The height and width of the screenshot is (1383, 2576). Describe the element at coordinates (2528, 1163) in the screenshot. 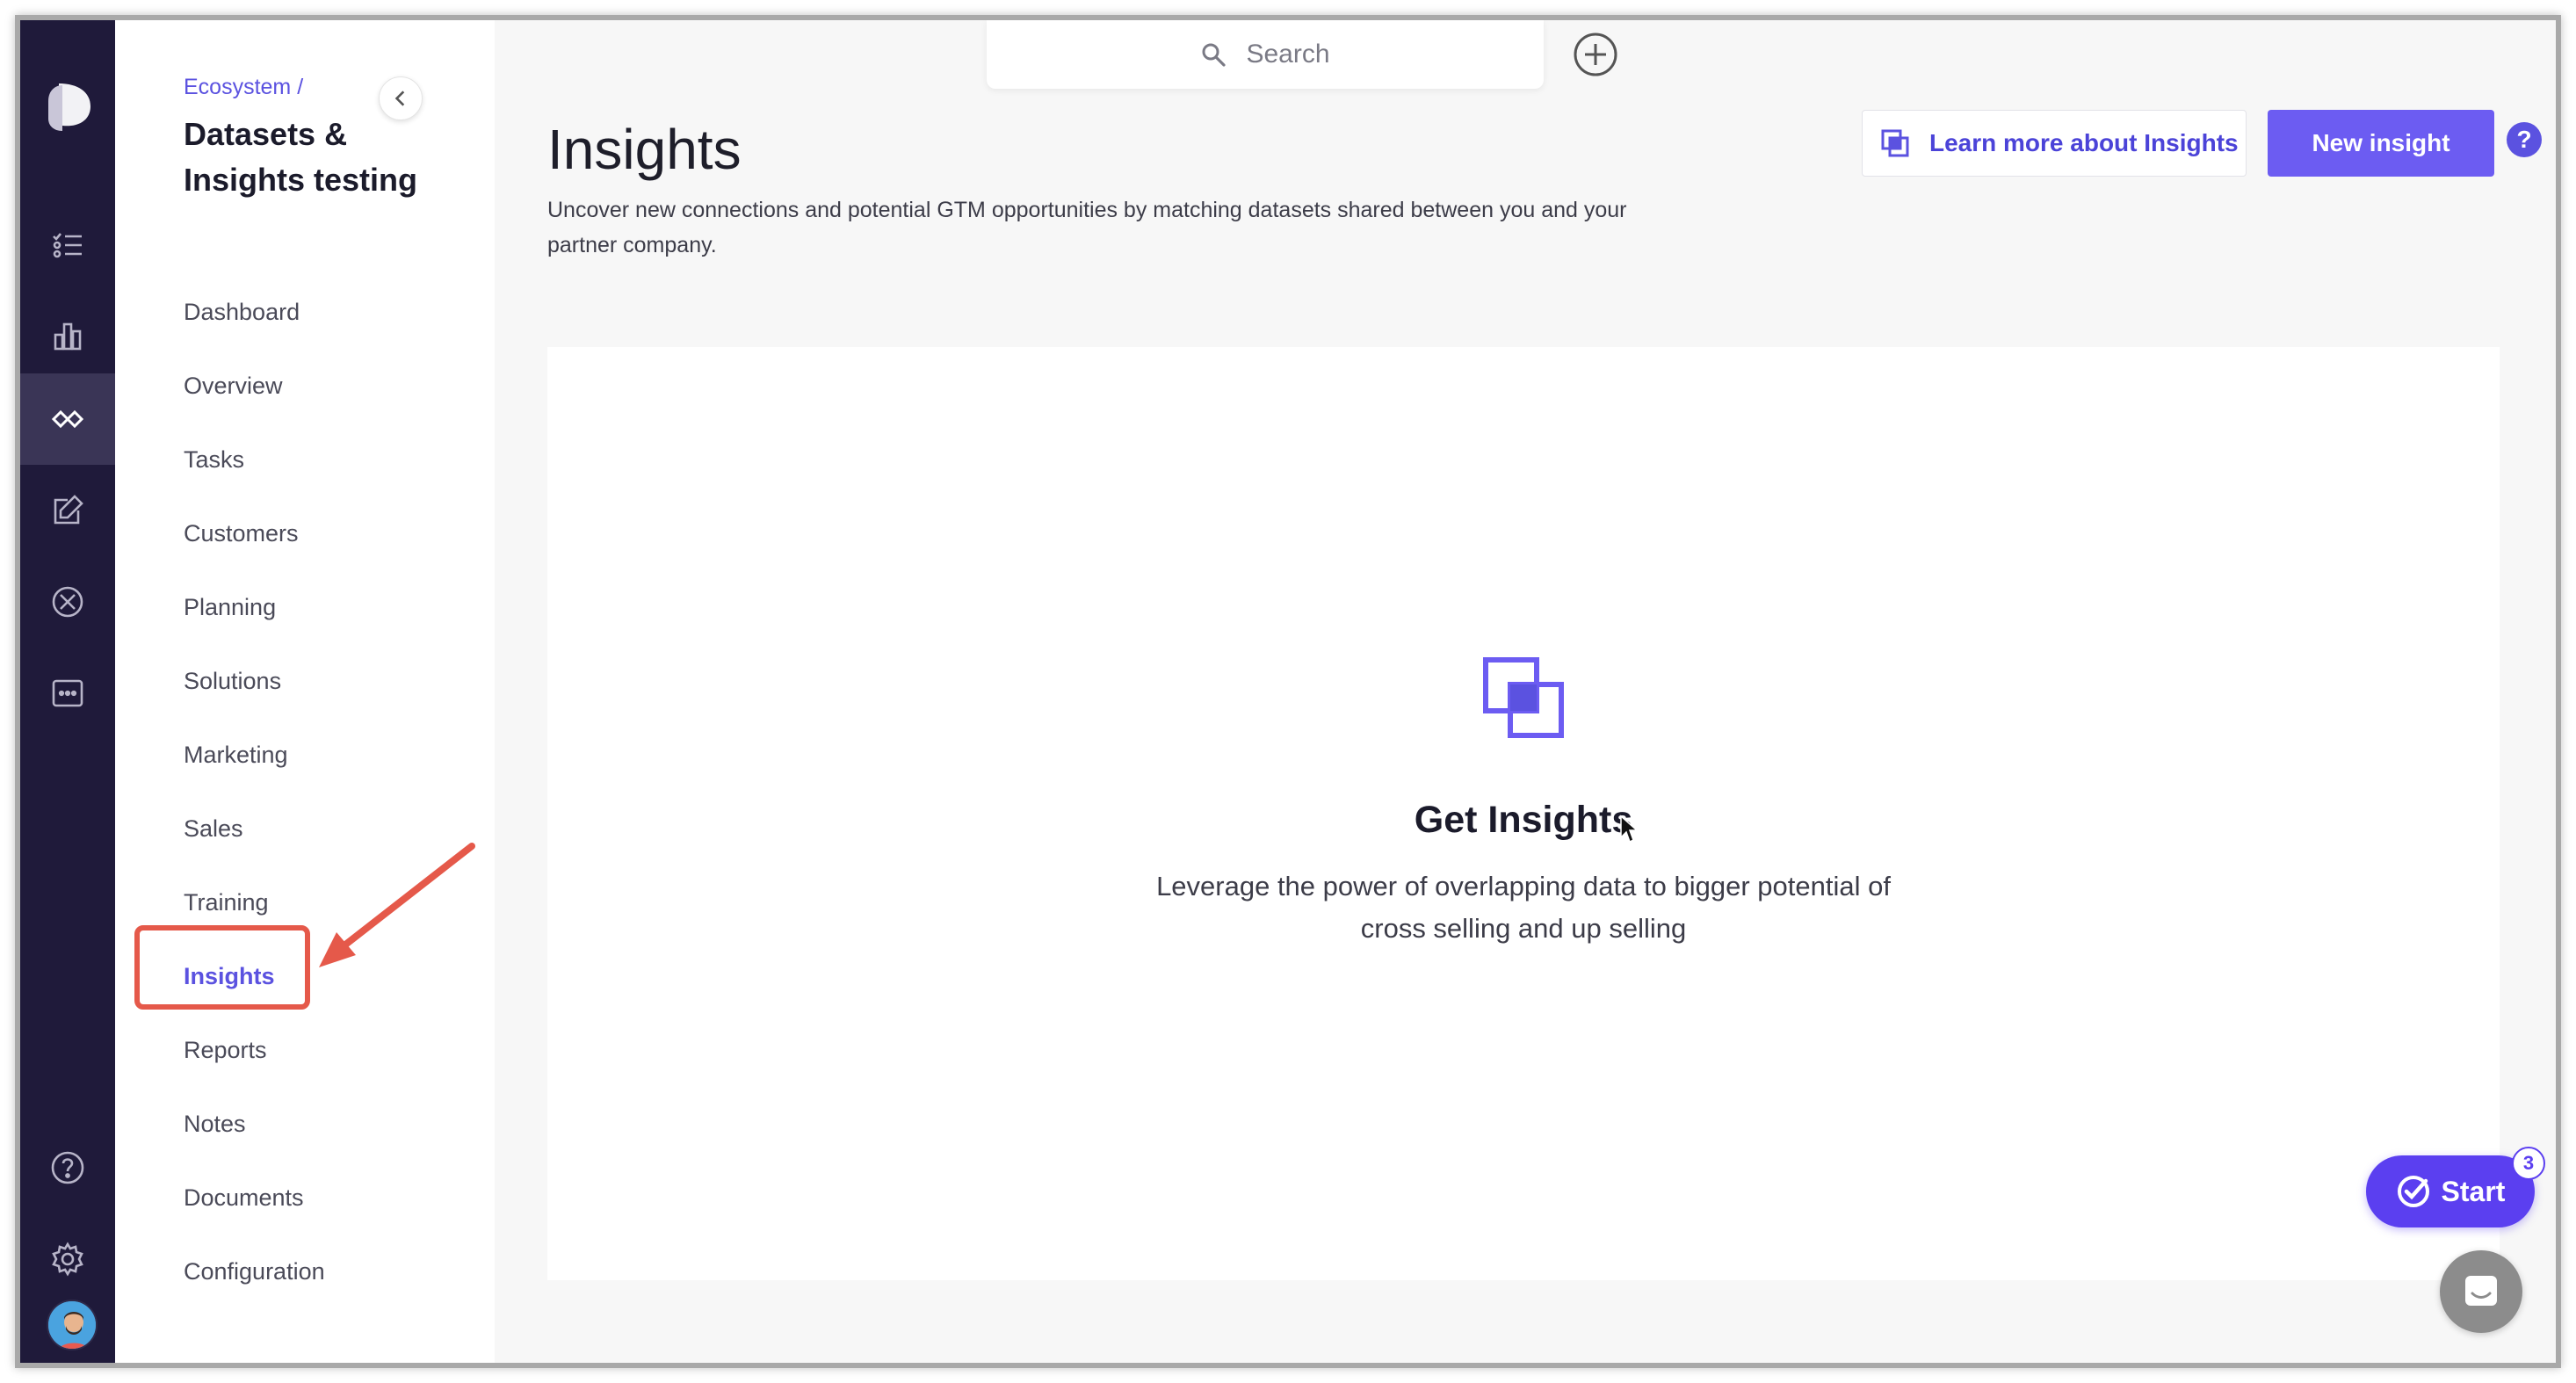

I see `start-badge-count: 3` at that location.